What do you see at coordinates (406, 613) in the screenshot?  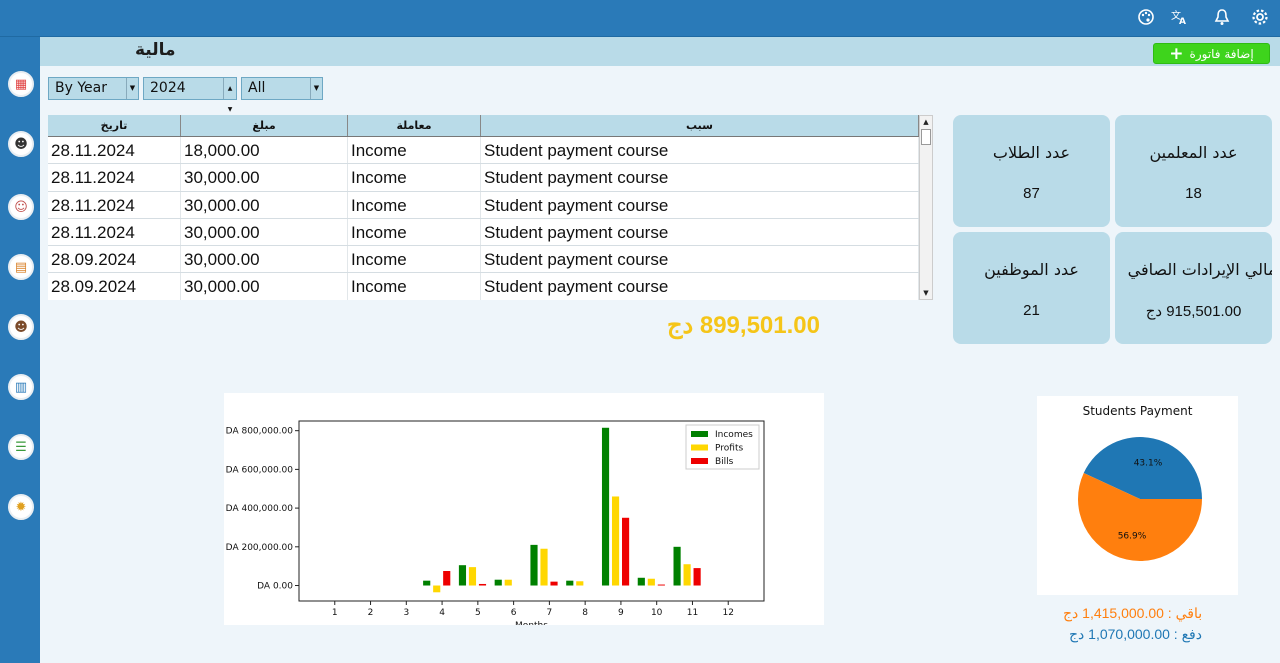 I see `x-tick-label: 3` at bounding box center [406, 613].